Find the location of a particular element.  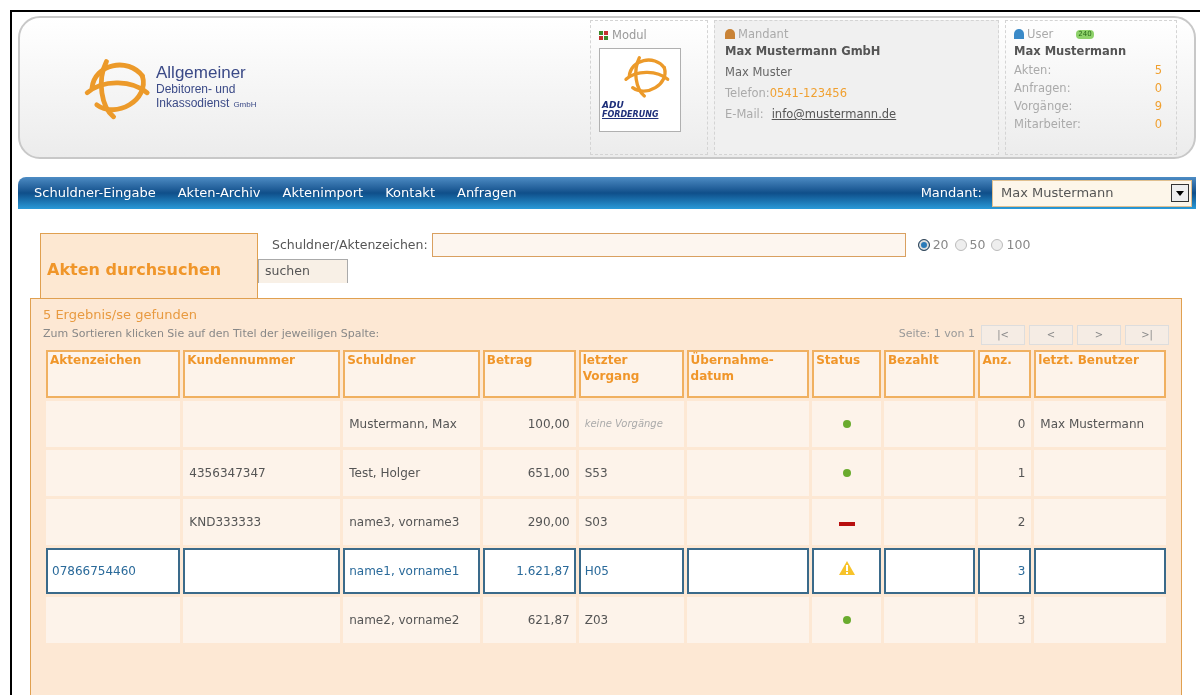

column-header: letzt. Benutzer is located at coordinates (1100, 373).